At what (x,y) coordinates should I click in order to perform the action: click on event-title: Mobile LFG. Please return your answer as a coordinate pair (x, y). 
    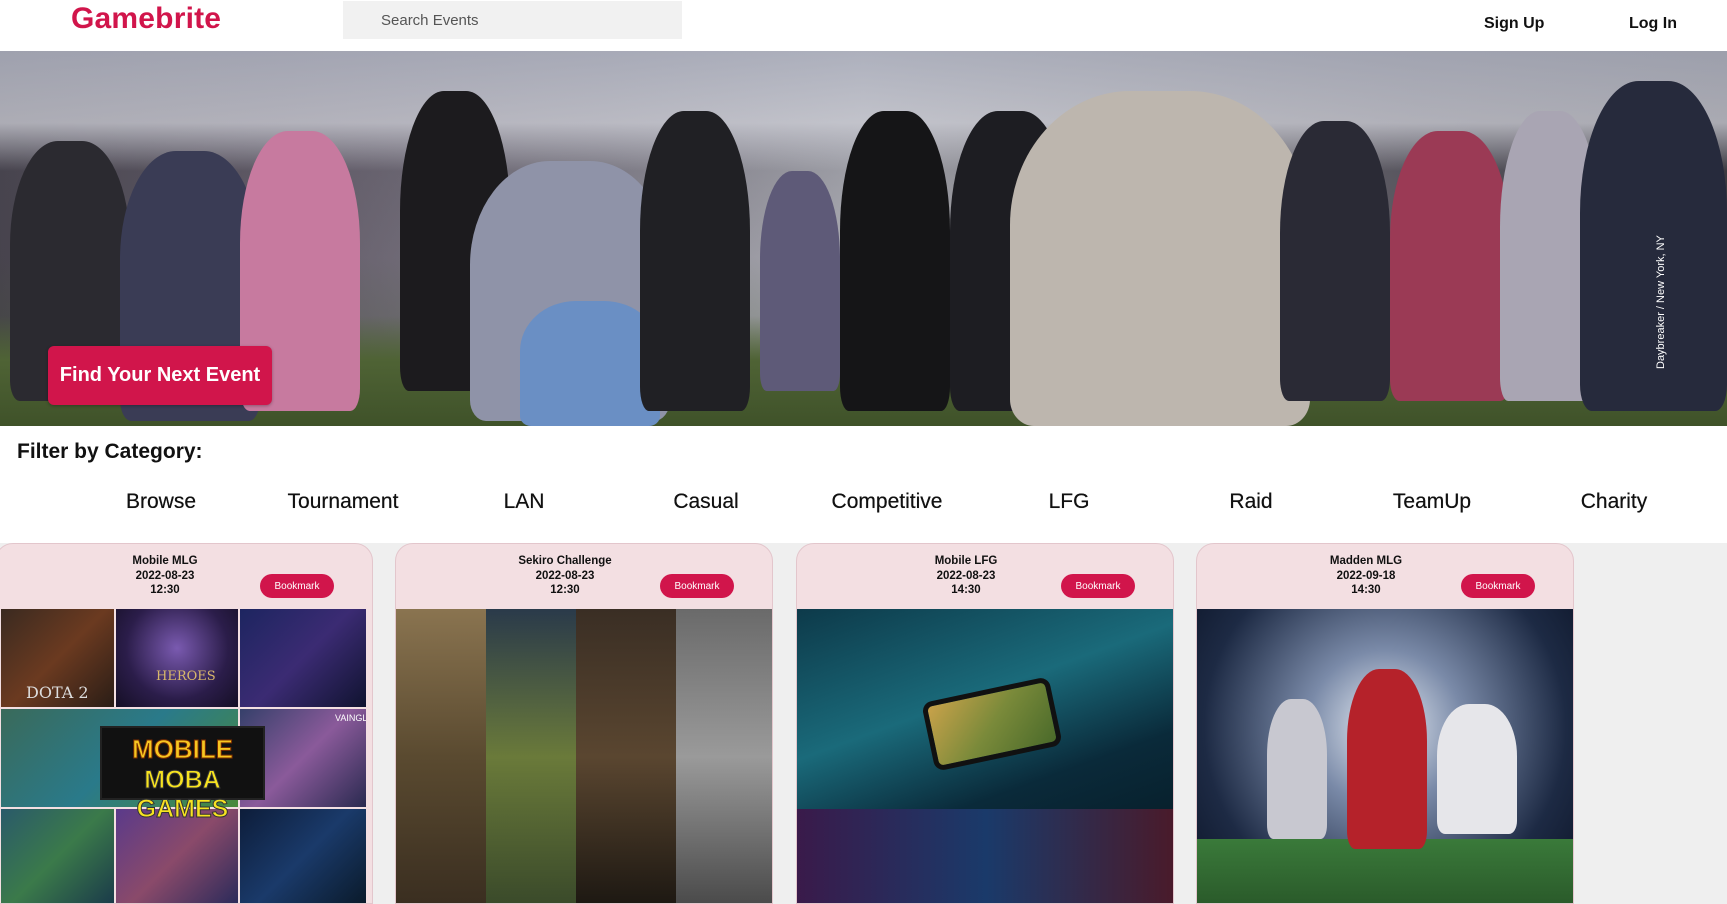
    Looking at the image, I should click on (966, 561).